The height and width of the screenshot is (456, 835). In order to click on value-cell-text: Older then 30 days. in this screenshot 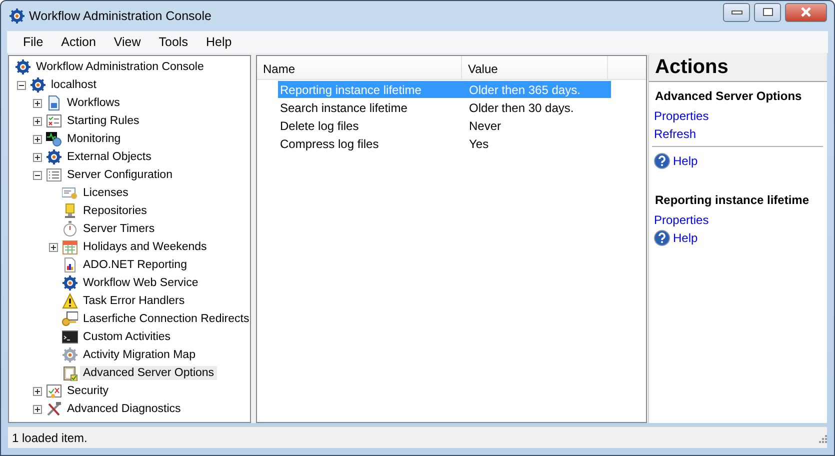, I will do `click(521, 107)`.